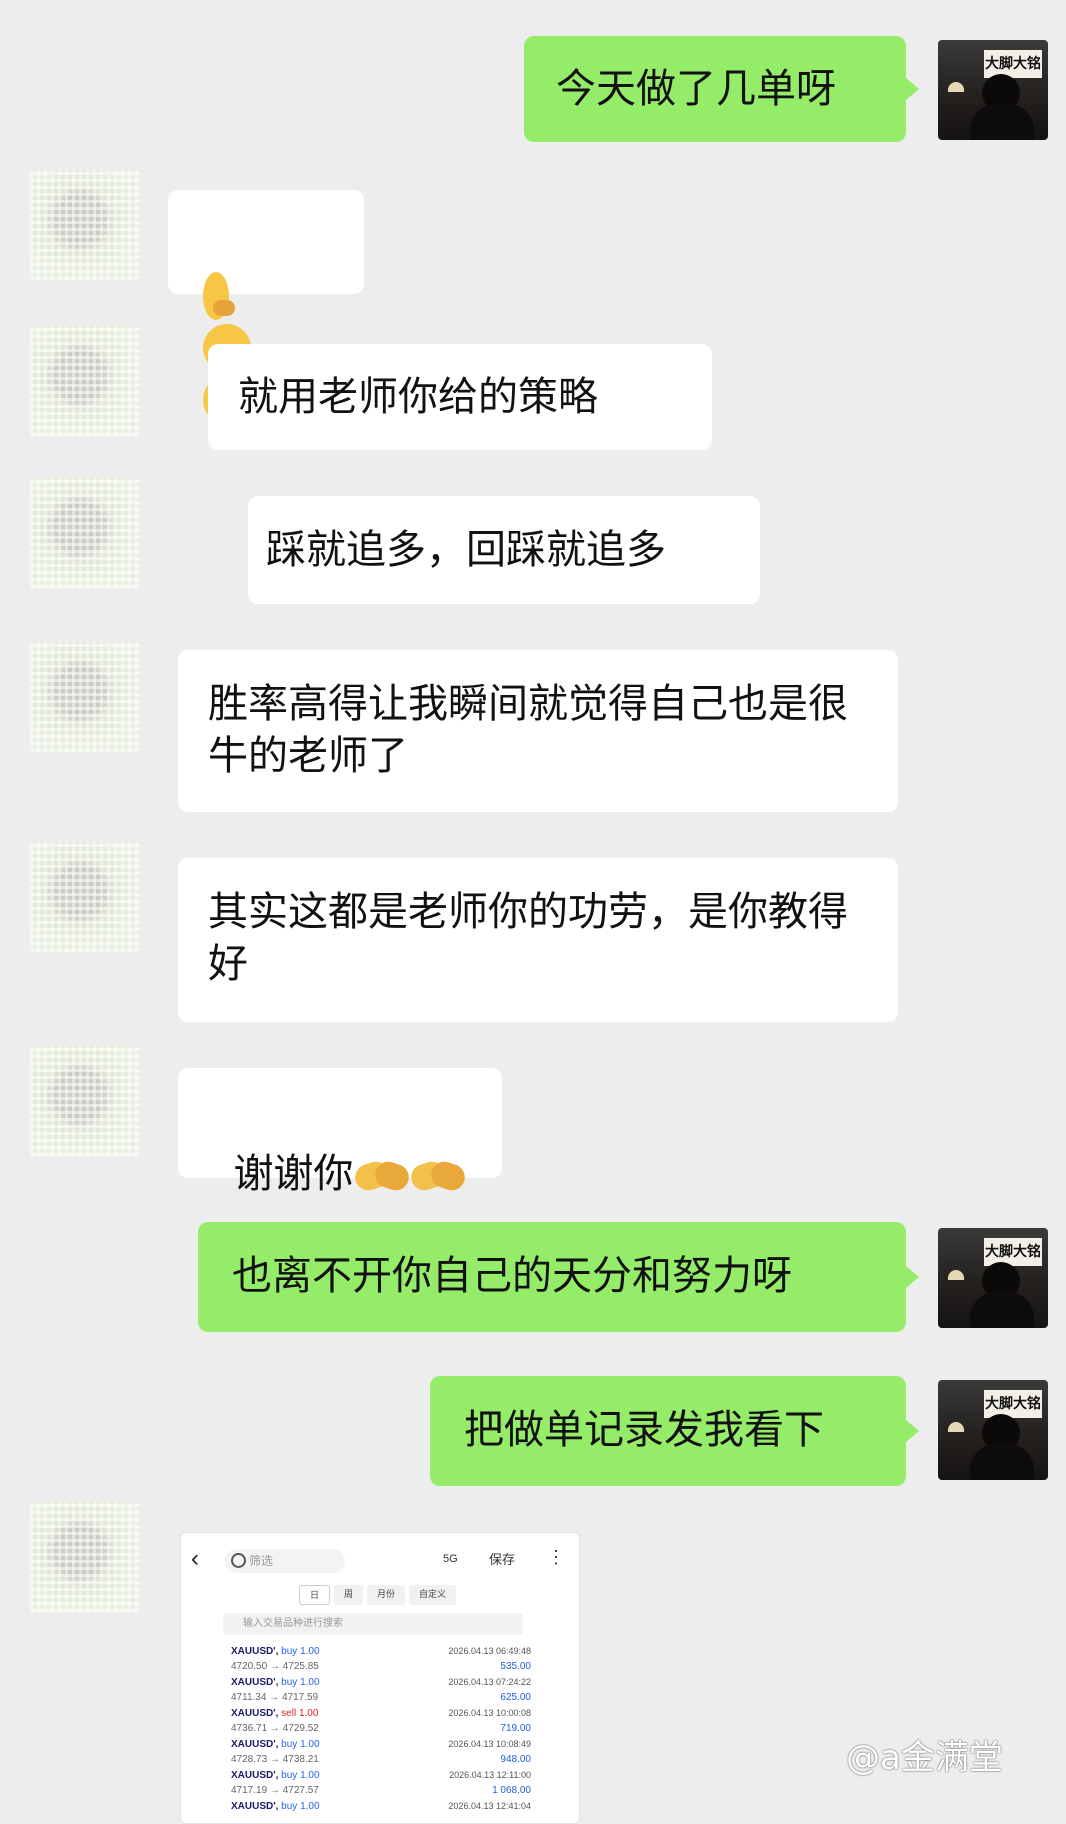 This screenshot has height=1824, width=1066. What do you see at coordinates (386, 1595) in the screenshot?
I see `tab-month: 月份` at bounding box center [386, 1595].